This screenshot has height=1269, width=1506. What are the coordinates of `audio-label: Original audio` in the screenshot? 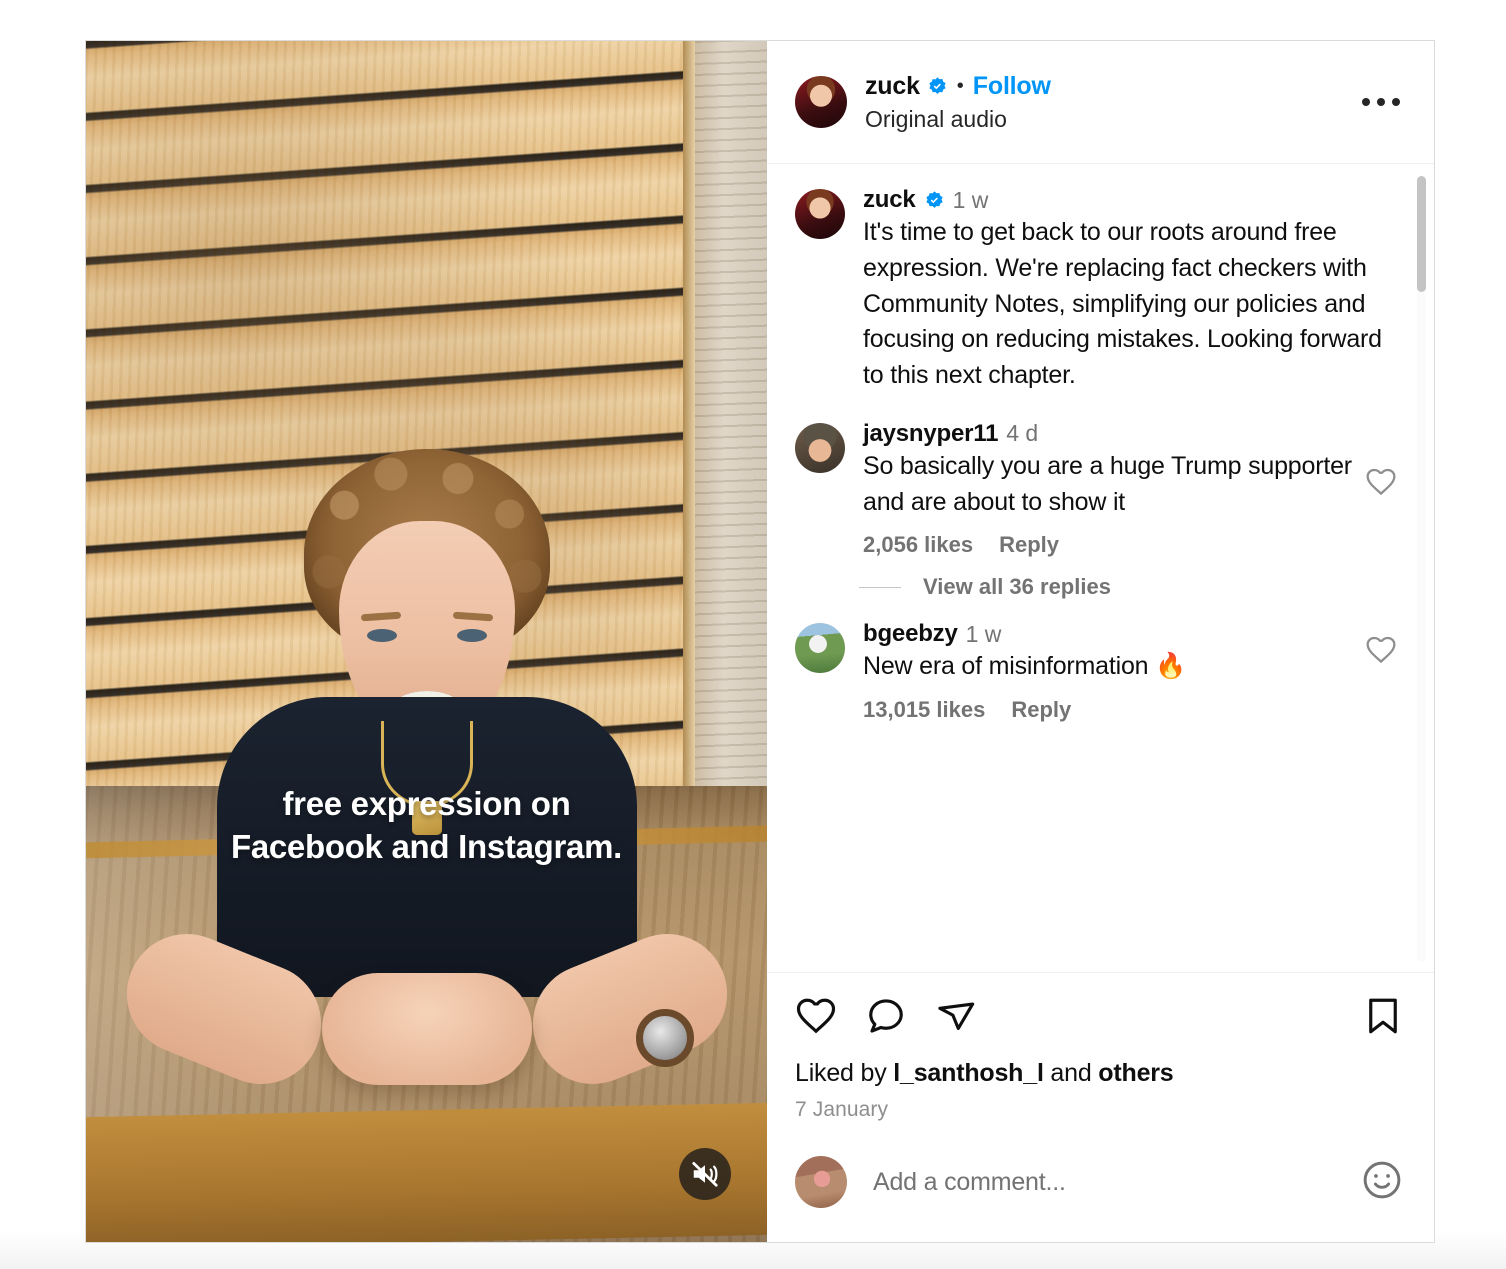 It's located at (958, 119).